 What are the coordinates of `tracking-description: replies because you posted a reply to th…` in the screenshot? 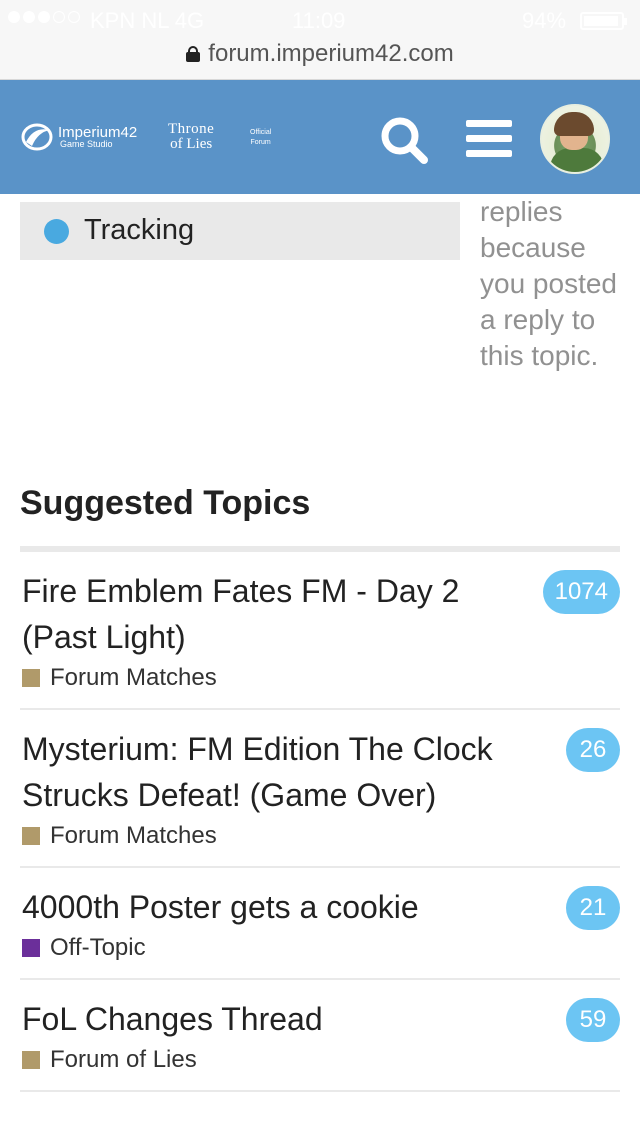 It's located at (548, 283).